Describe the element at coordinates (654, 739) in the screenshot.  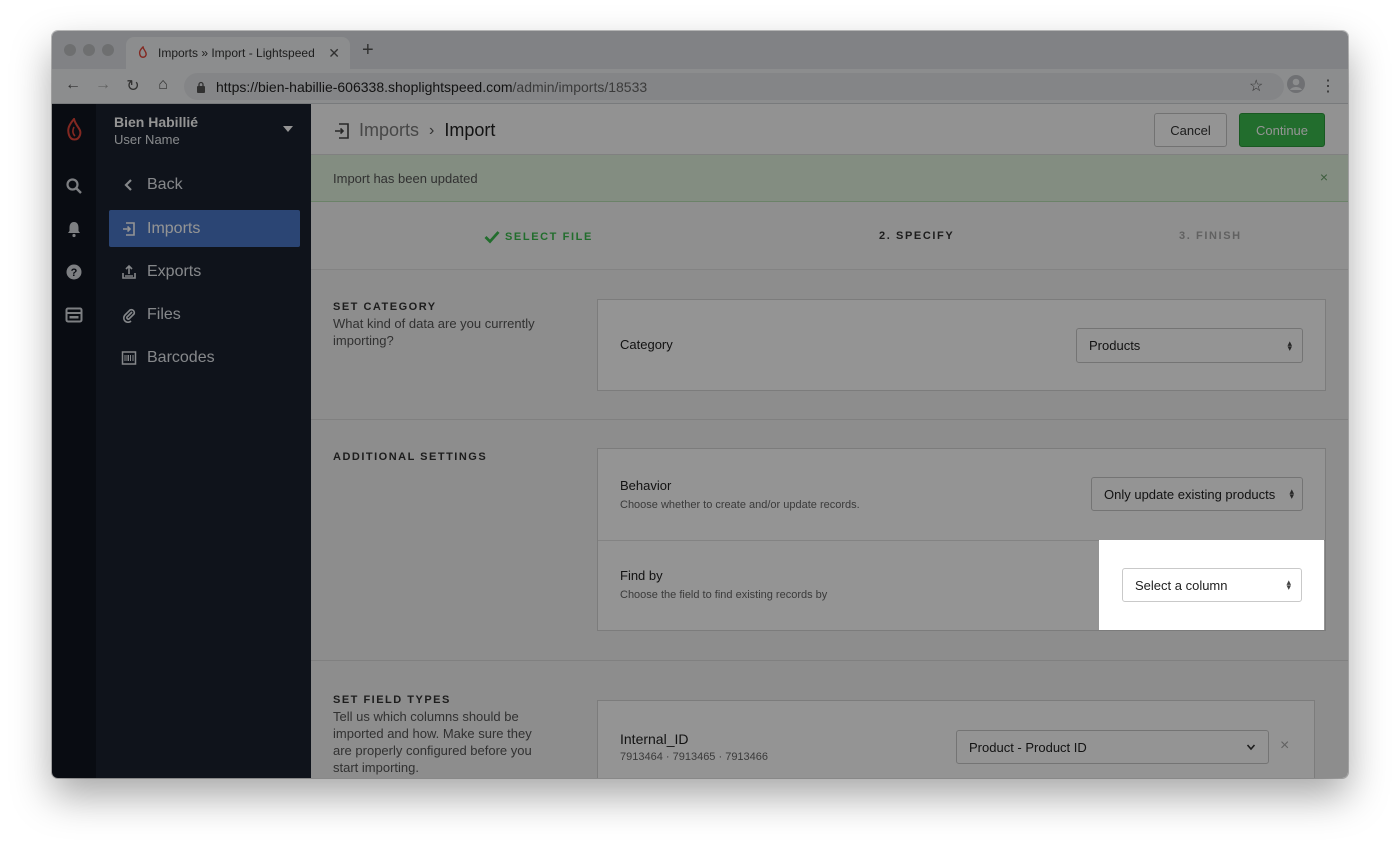
I see `field-name: Internal_ID` at that location.